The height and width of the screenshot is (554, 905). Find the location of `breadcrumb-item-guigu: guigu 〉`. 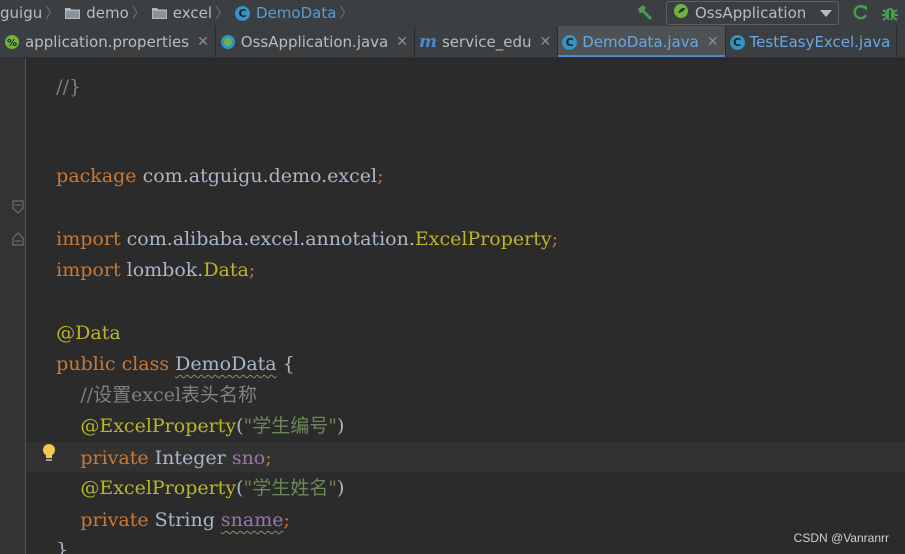

breadcrumb-item-guigu: guigu 〉 is located at coordinates (31, 13).